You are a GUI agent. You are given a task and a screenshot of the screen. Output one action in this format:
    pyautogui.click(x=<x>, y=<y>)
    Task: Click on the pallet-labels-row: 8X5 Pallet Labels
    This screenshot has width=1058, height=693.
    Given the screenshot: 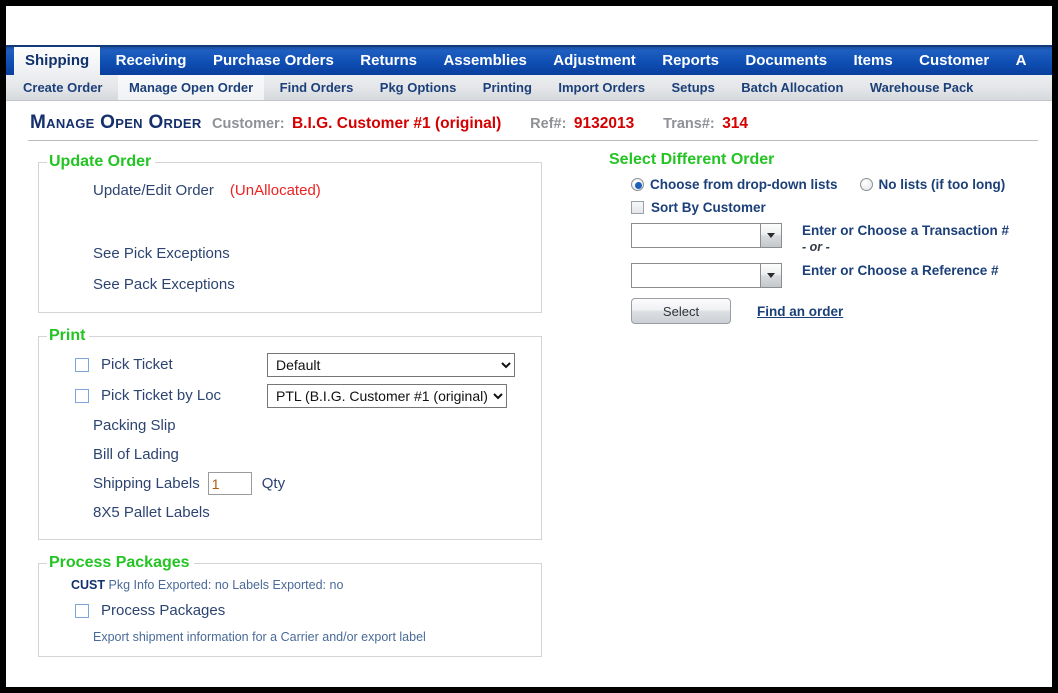 What is the action you would take?
    pyautogui.click(x=290, y=512)
    